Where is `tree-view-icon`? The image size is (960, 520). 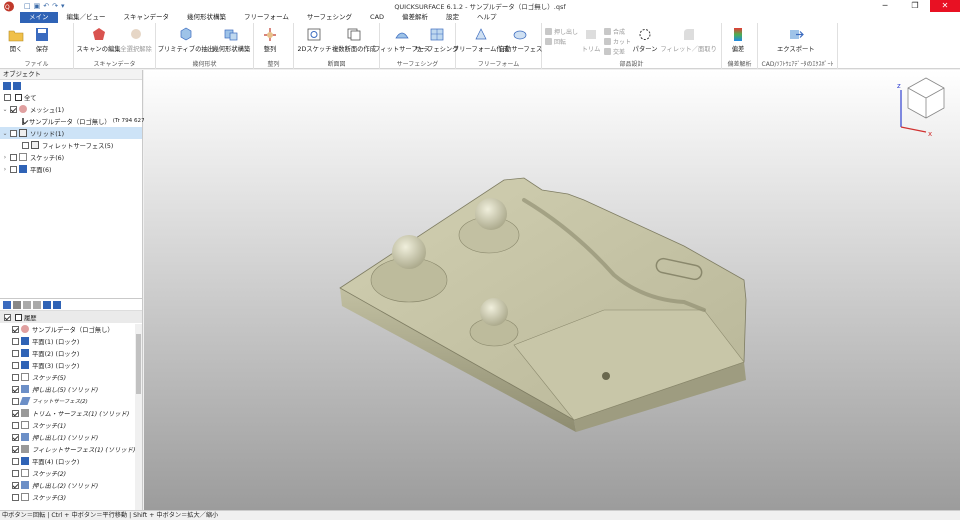 tree-view-icon is located at coordinates (17, 304).